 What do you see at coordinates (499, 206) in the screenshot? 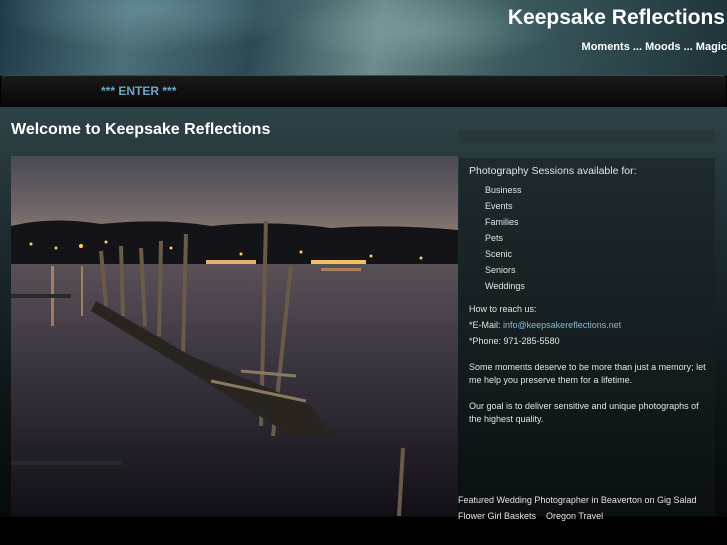
I see `list-item: Events` at bounding box center [499, 206].